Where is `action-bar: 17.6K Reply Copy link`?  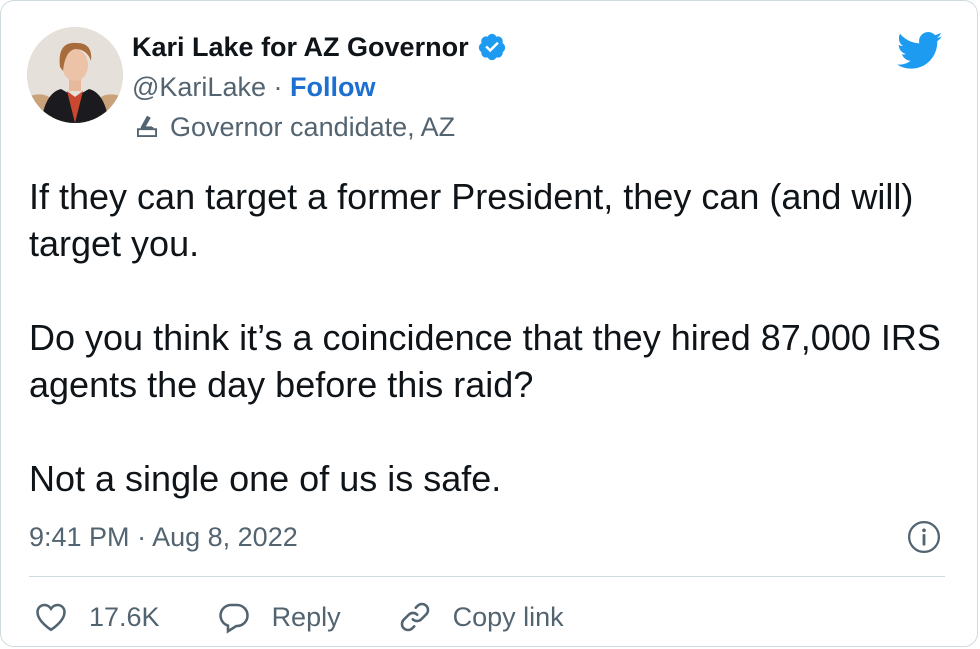
action-bar: 17.6K Reply Copy link is located at coordinates (326, 617).